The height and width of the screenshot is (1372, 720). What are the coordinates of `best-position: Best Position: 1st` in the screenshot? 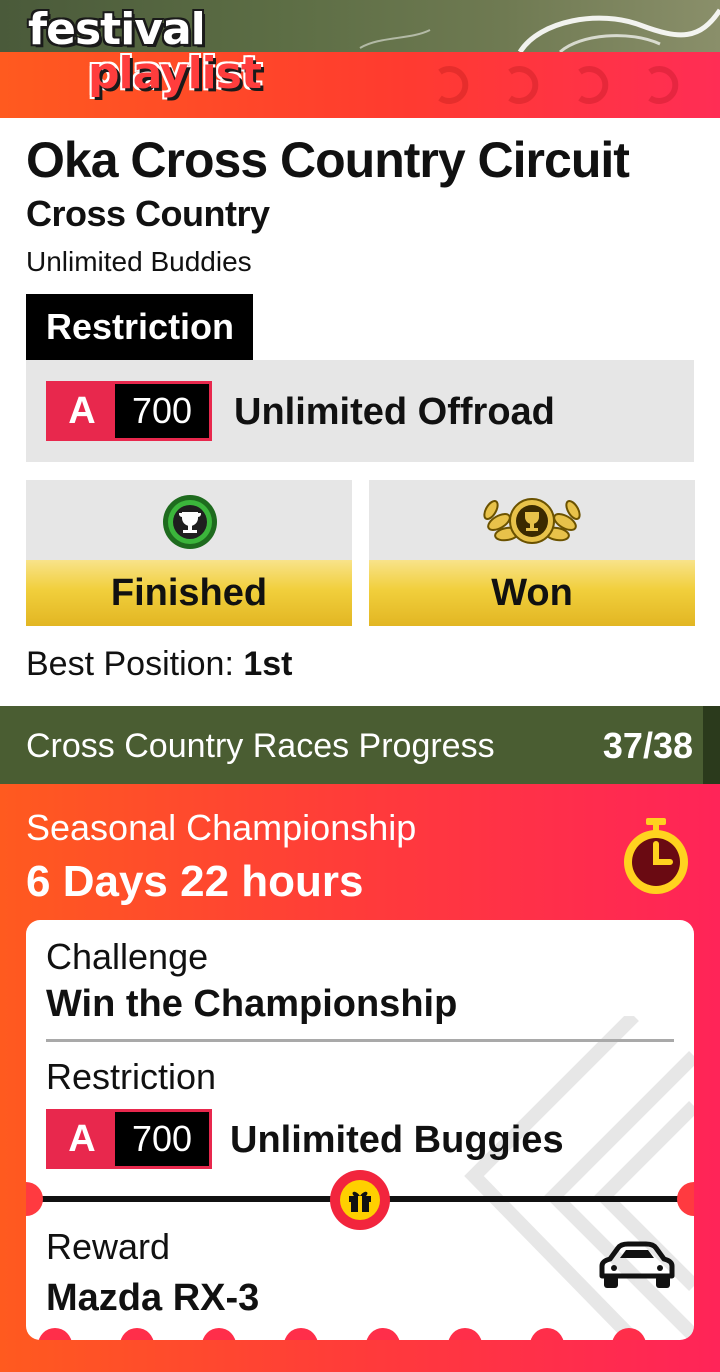 It's located at (159, 664).